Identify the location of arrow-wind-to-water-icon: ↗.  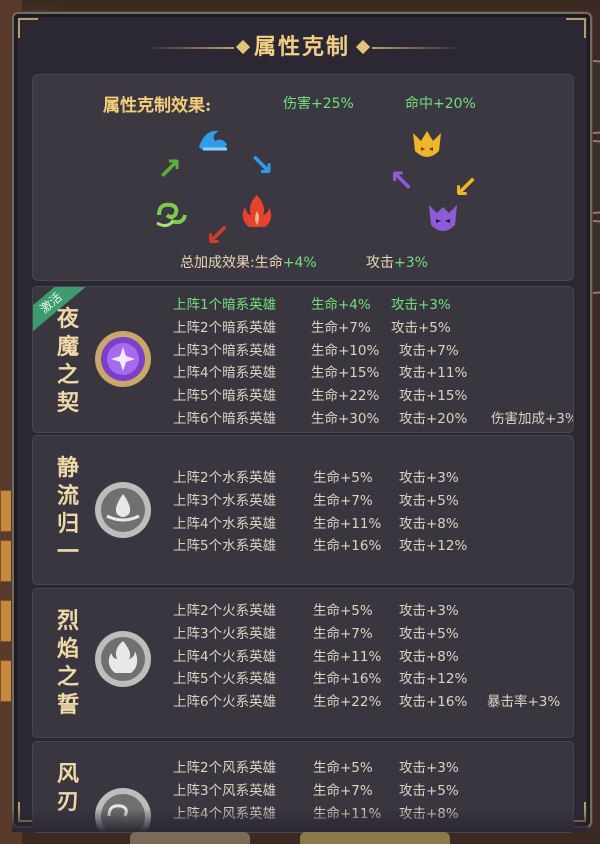
(170, 169).